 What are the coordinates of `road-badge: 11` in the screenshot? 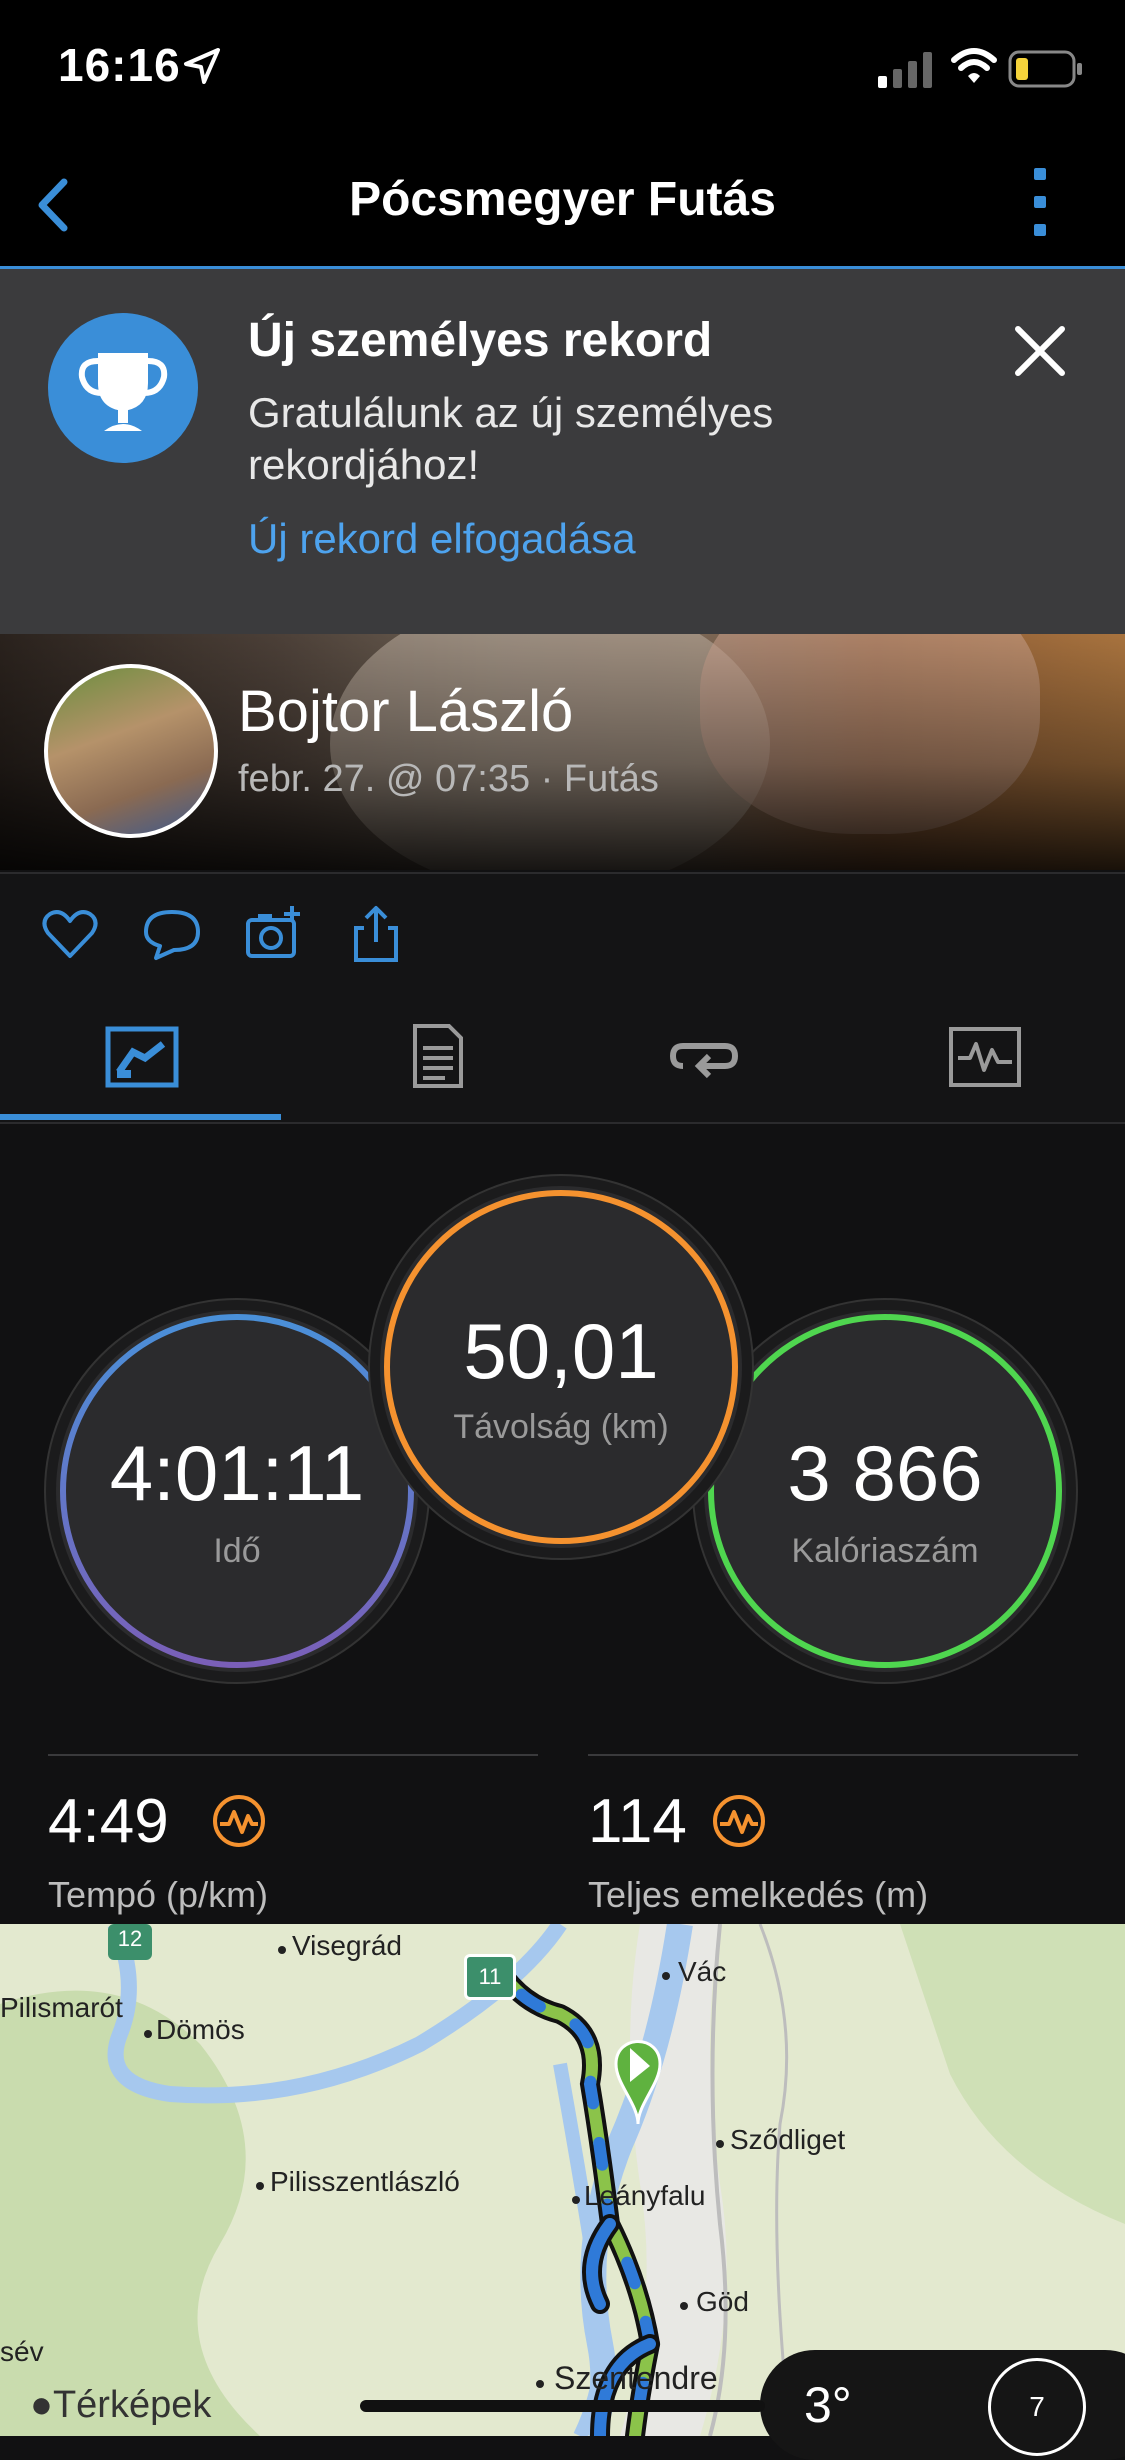 It's located at (490, 1977).